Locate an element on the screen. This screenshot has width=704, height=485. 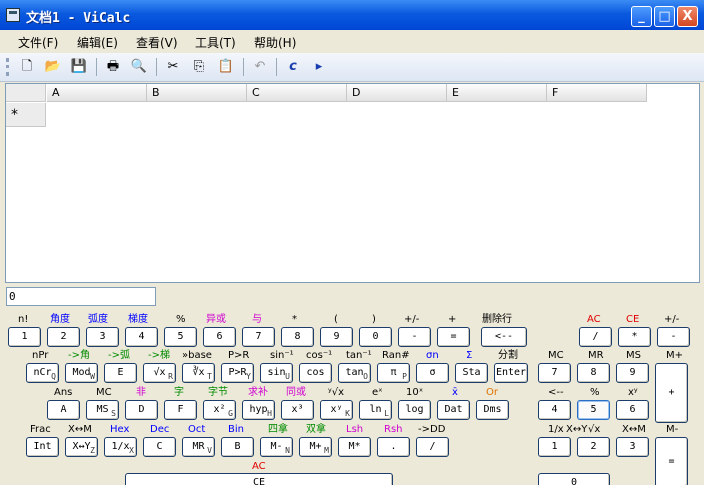
menu-help: 帮助(H) is located at coordinates (275, 42).